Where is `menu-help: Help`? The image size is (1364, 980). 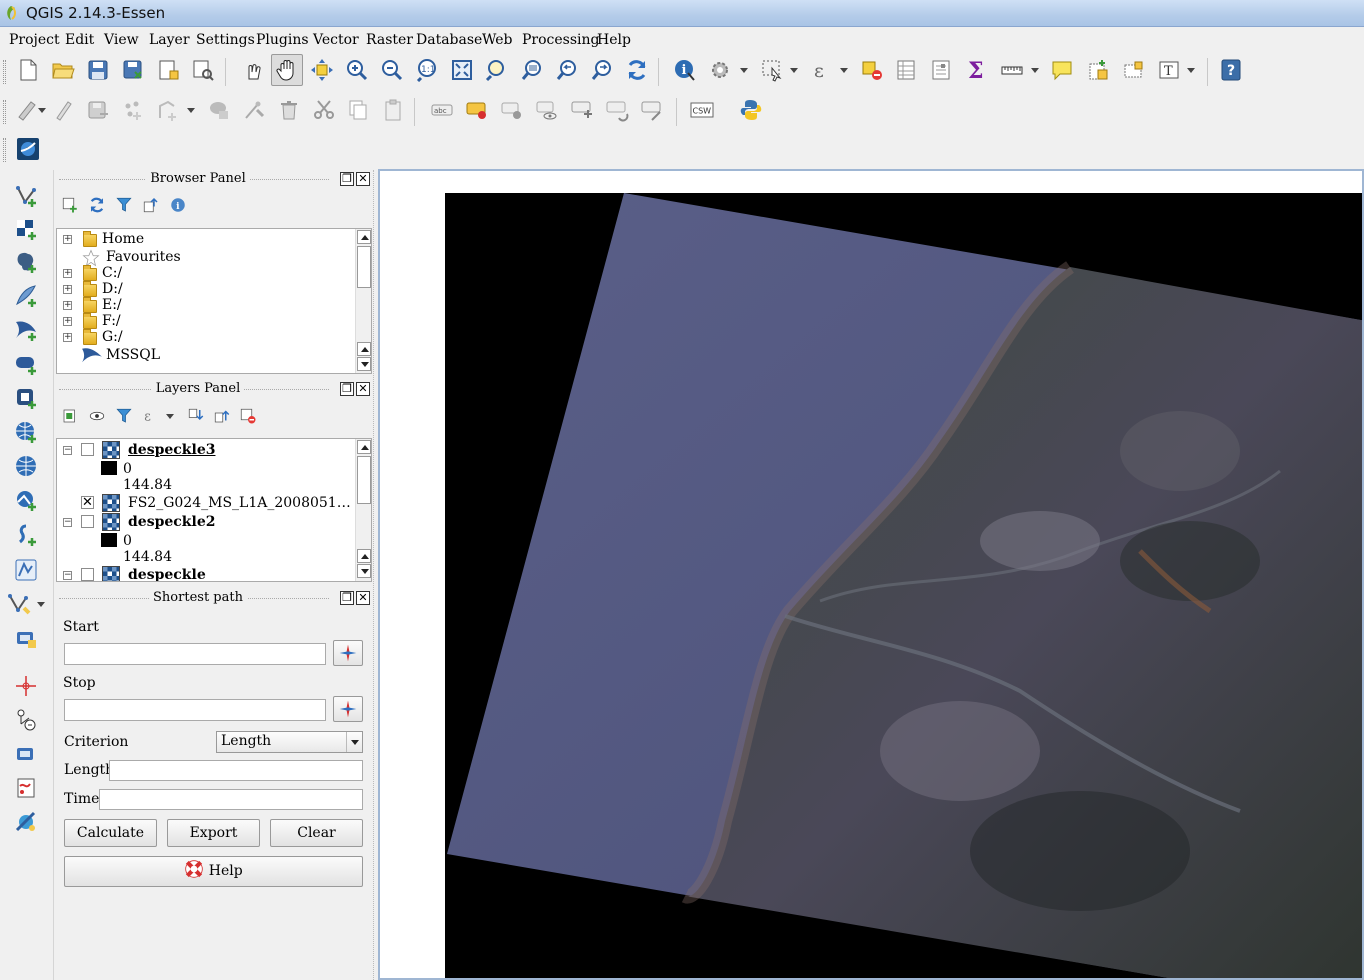
menu-help: Help is located at coordinates (614, 40).